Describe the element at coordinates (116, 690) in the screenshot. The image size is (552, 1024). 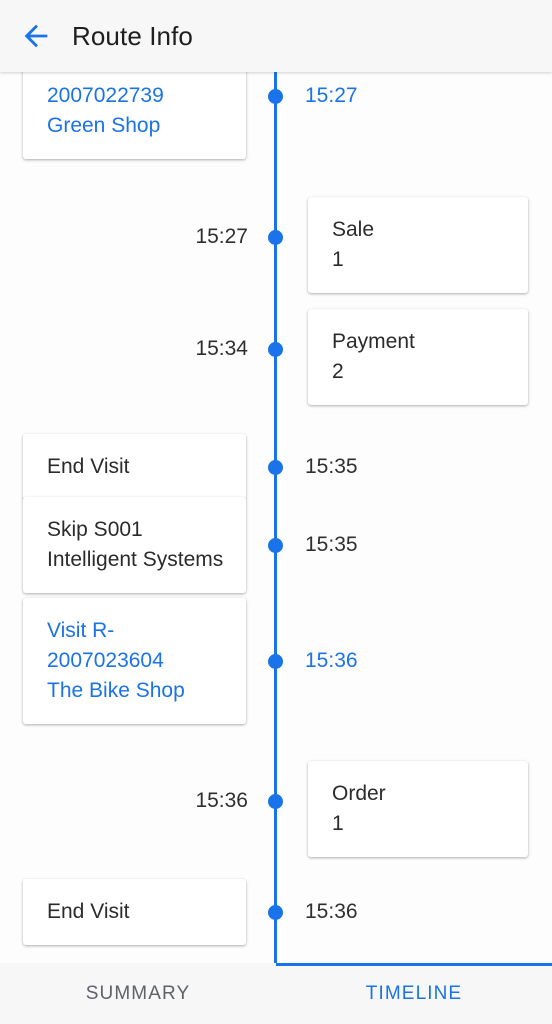
I see `card-secondary-text: The Bike Shop` at that location.